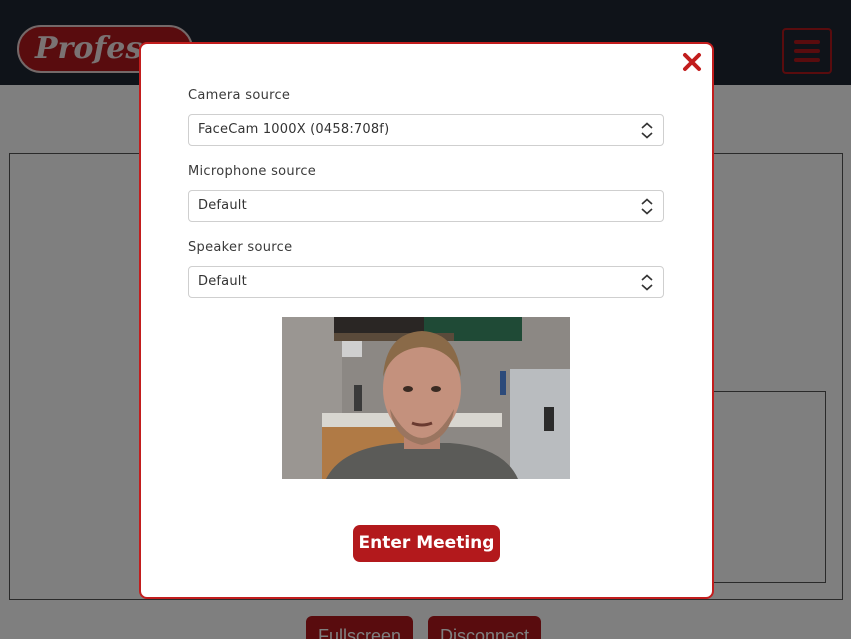 This screenshot has height=639, width=851. I want to click on microphone-source-select: Default, so click(426, 206).